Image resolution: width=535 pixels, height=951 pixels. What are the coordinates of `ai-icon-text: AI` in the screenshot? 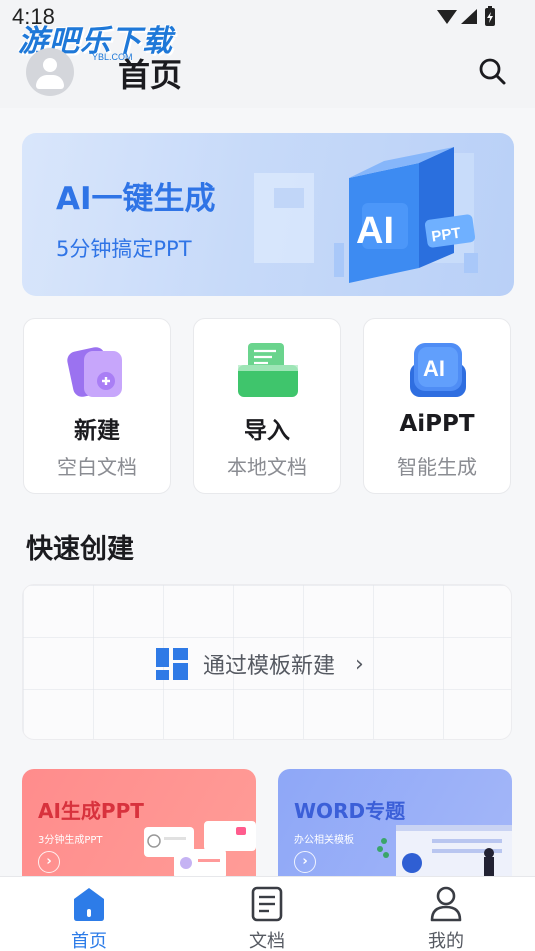 It's located at (434, 368).